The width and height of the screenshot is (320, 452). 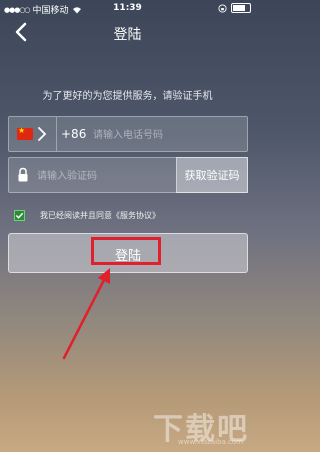 I want to click on status-right, so click(x=234, y=8).